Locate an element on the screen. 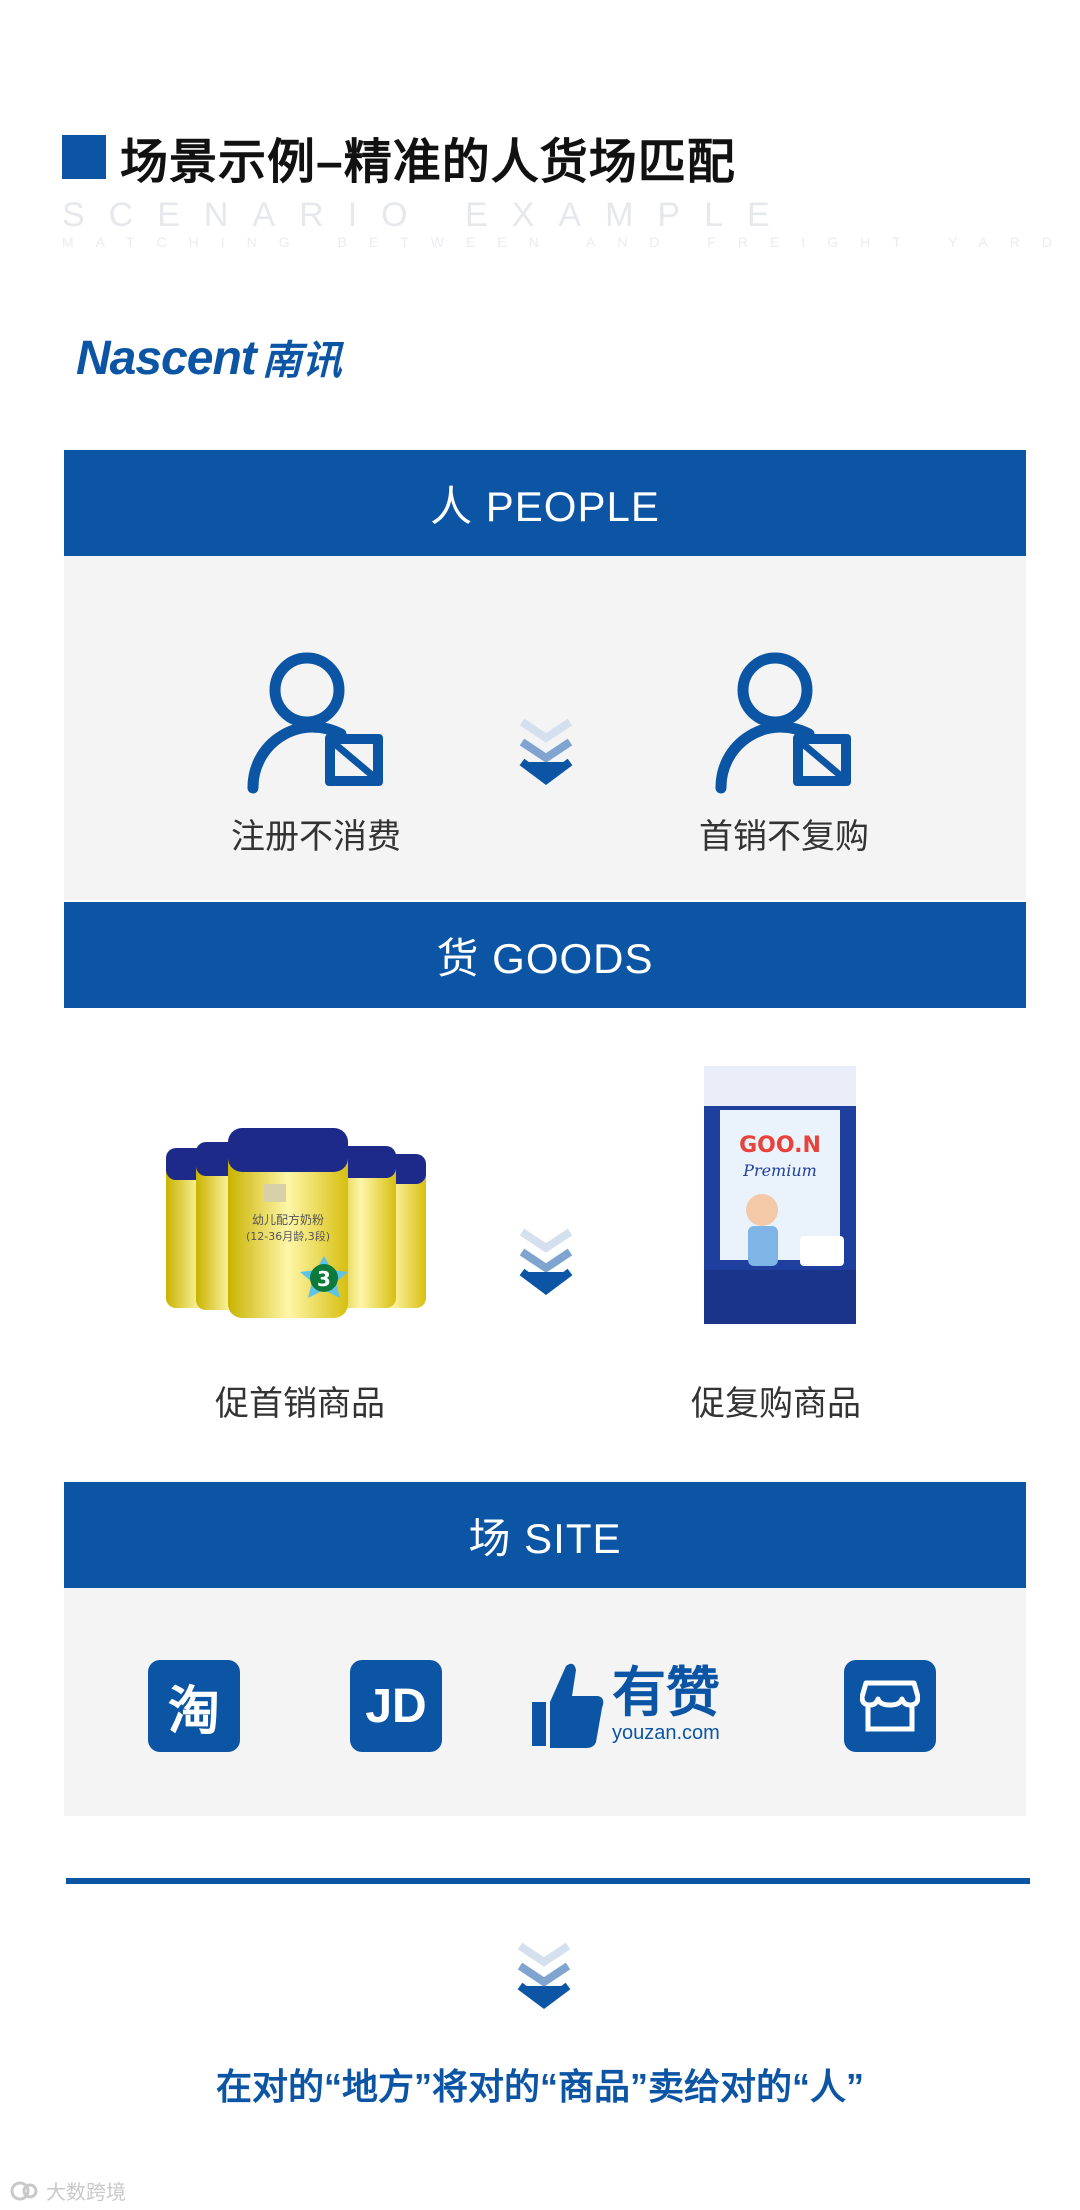 This screenshot has width=1080, height=2210. svg-text: GOO.N is located at coordinates (780, 1145).